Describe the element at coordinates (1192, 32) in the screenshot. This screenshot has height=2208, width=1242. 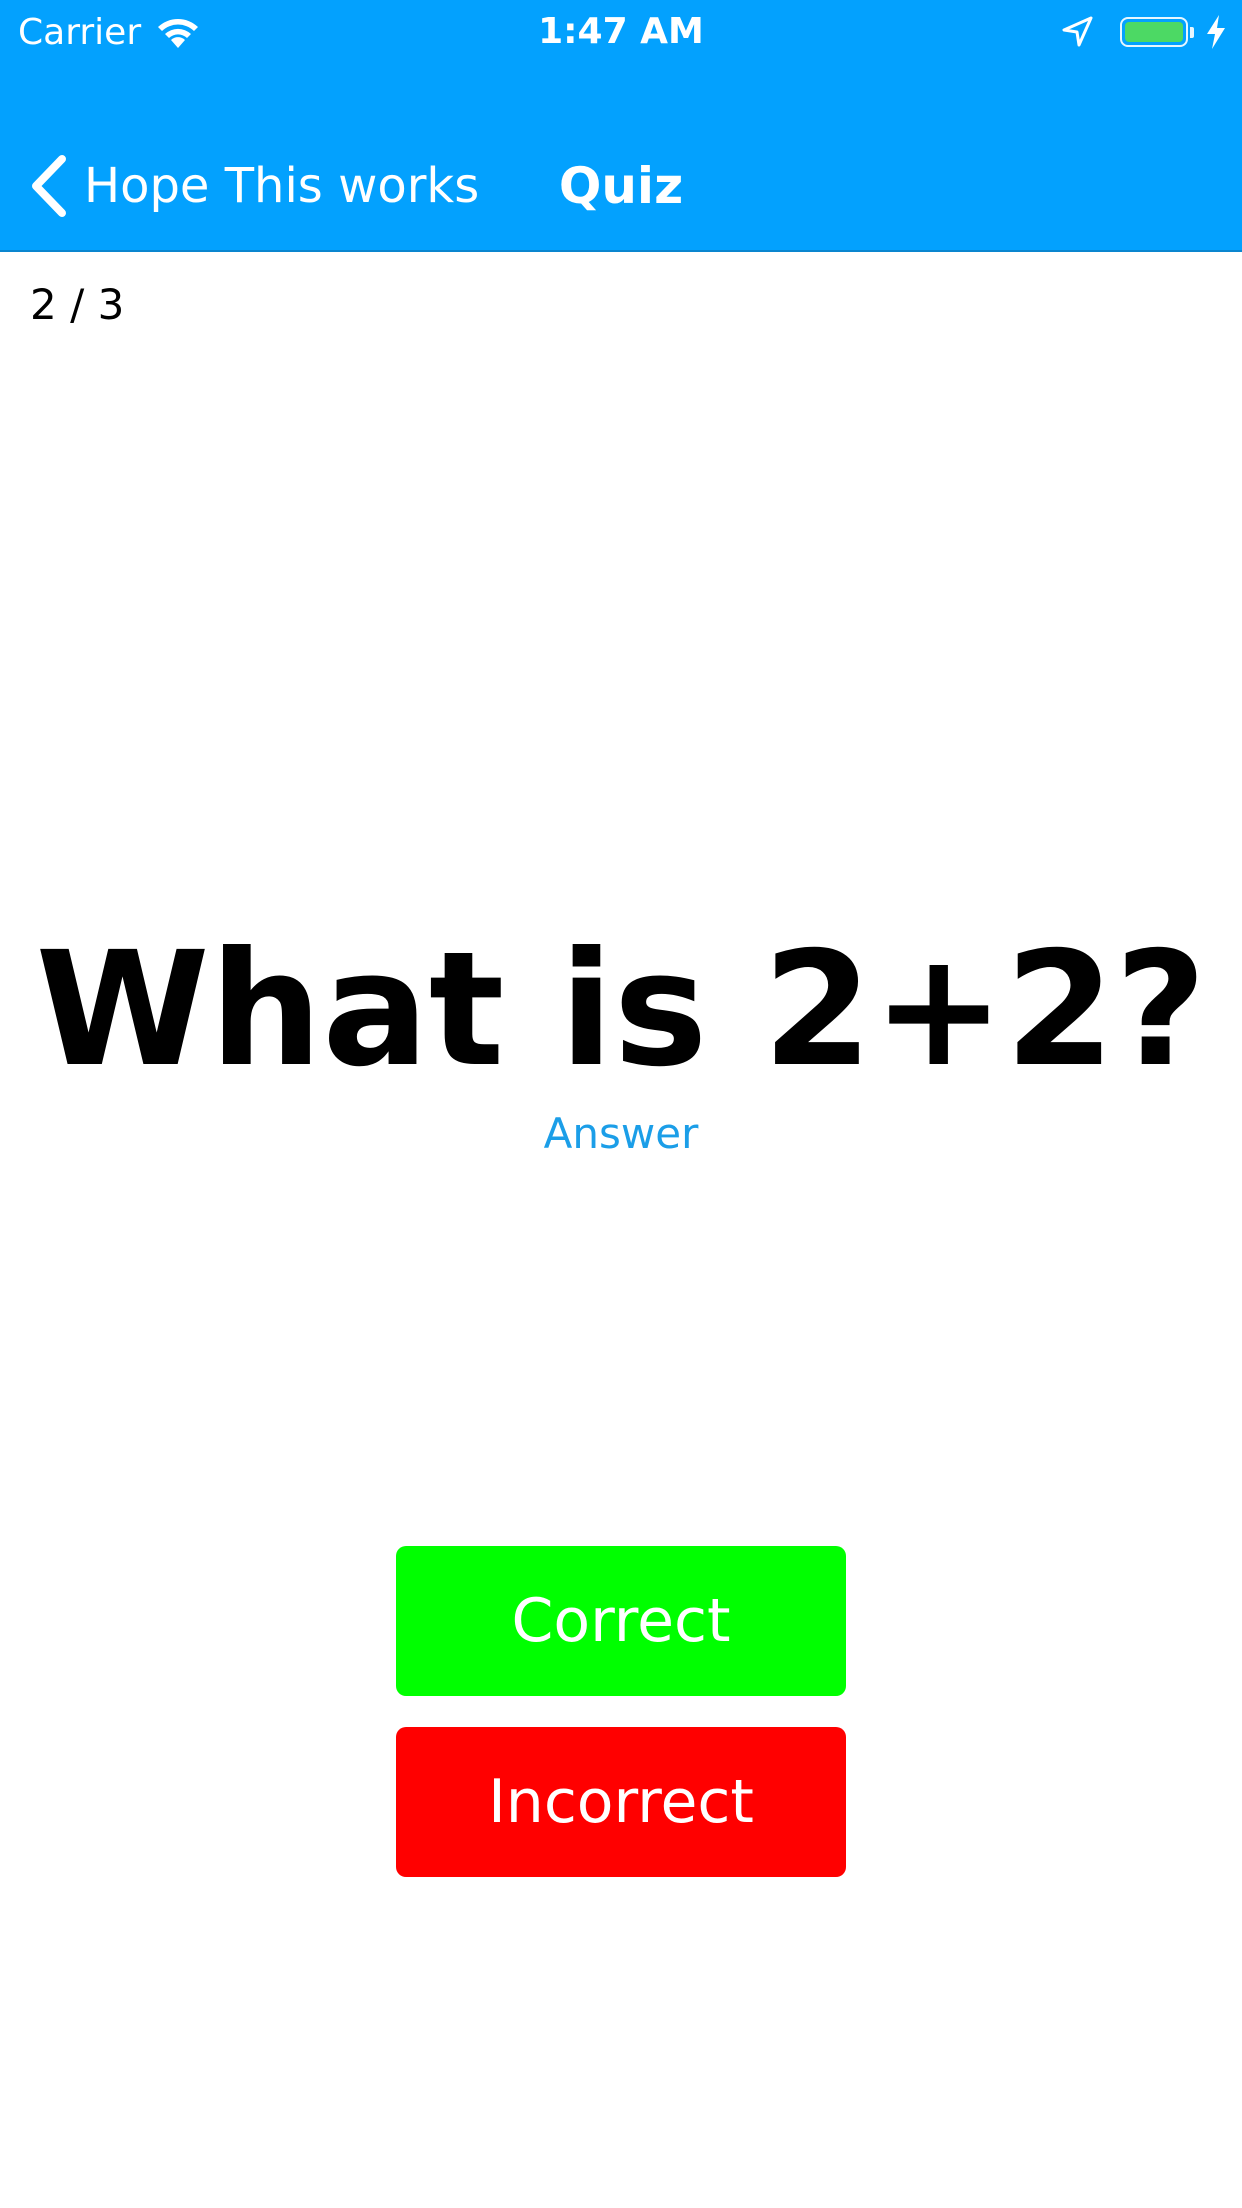
I see `battery-cap` at that location.